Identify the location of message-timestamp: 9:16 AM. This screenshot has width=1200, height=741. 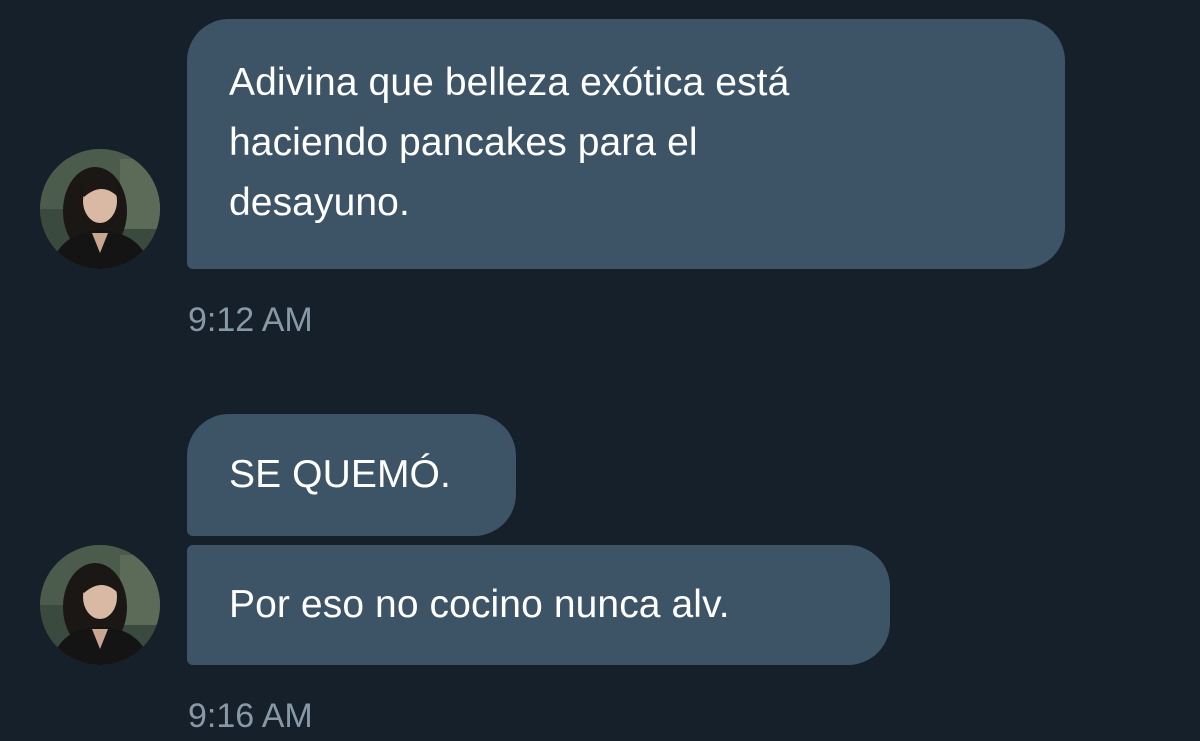
(250, 716).